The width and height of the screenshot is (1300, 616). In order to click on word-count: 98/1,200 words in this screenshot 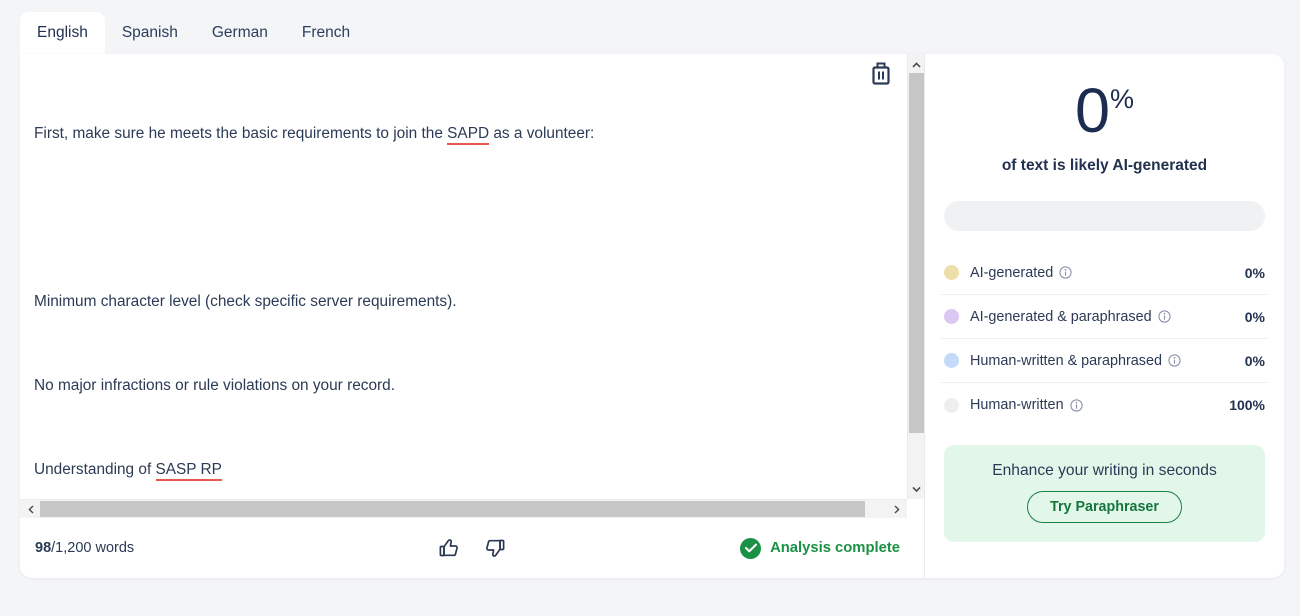, I will do `click(84, 548)`.